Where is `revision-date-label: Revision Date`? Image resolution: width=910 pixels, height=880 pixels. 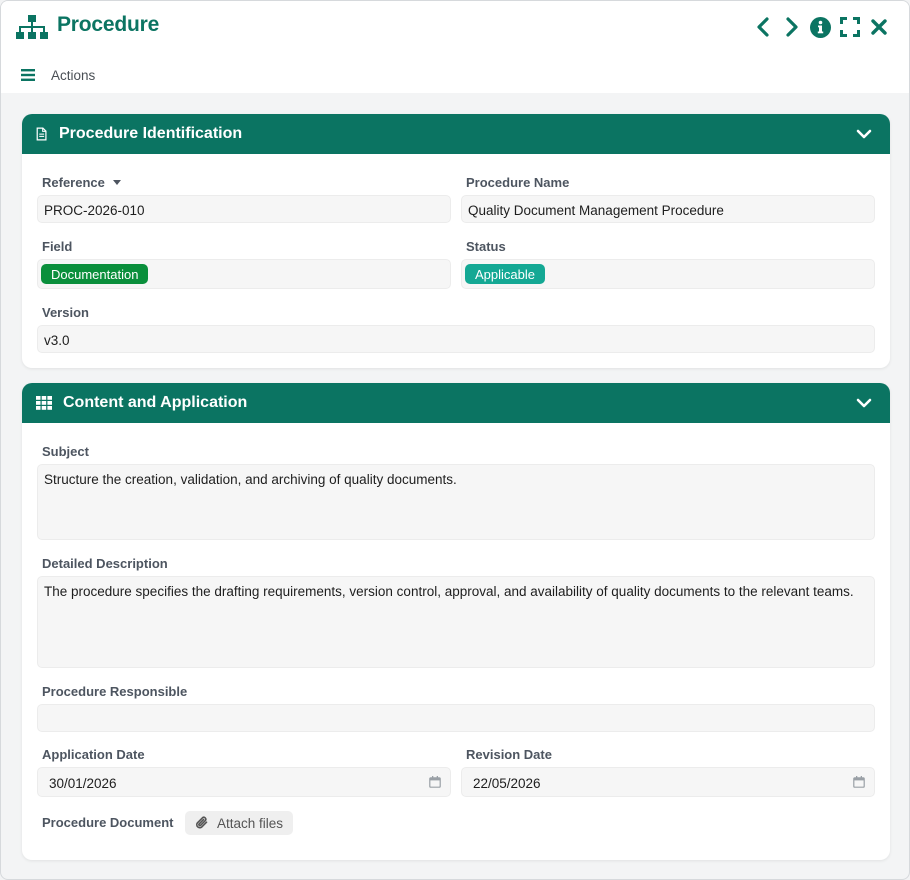
revision-date-label: Revision Date is located at coordinates (509, 754).